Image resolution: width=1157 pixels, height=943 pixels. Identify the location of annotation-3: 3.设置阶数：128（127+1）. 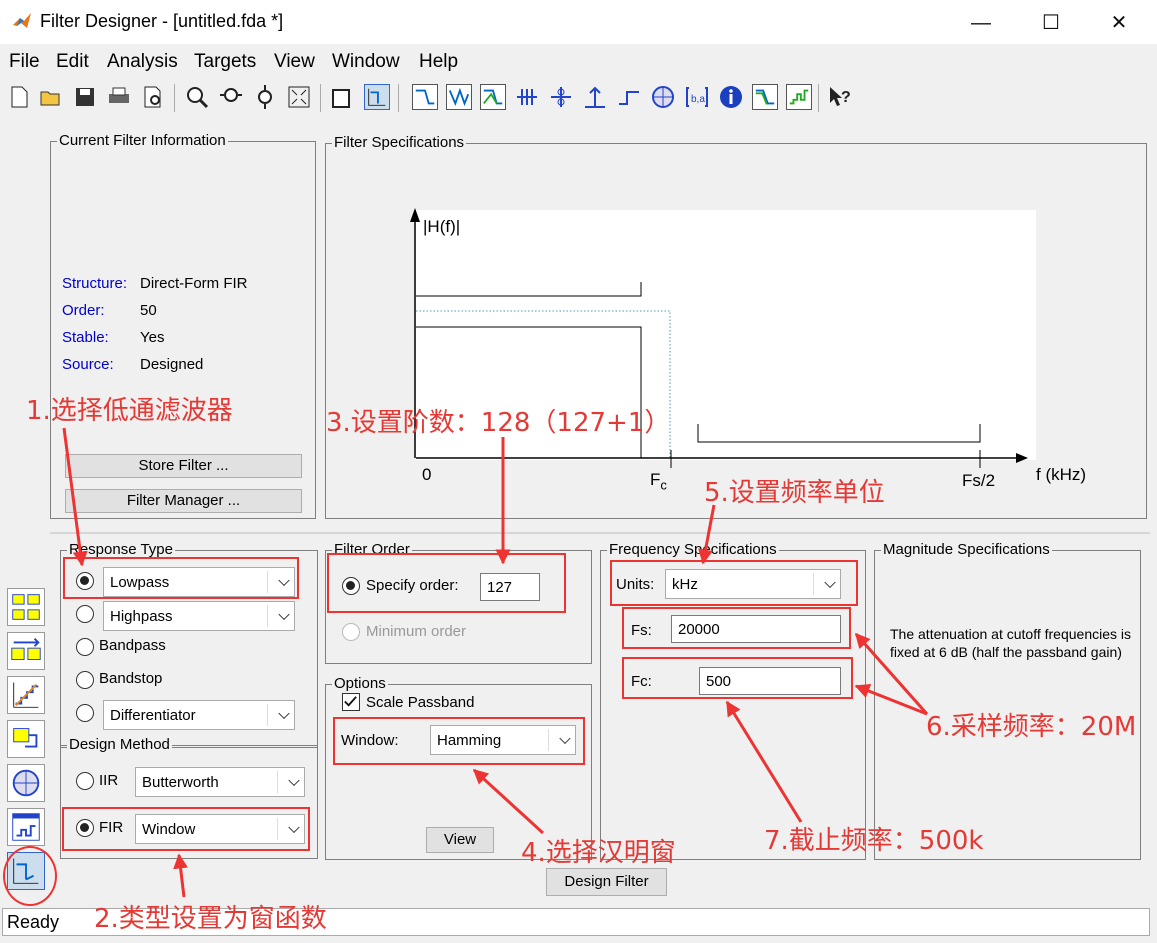
(498, 423).